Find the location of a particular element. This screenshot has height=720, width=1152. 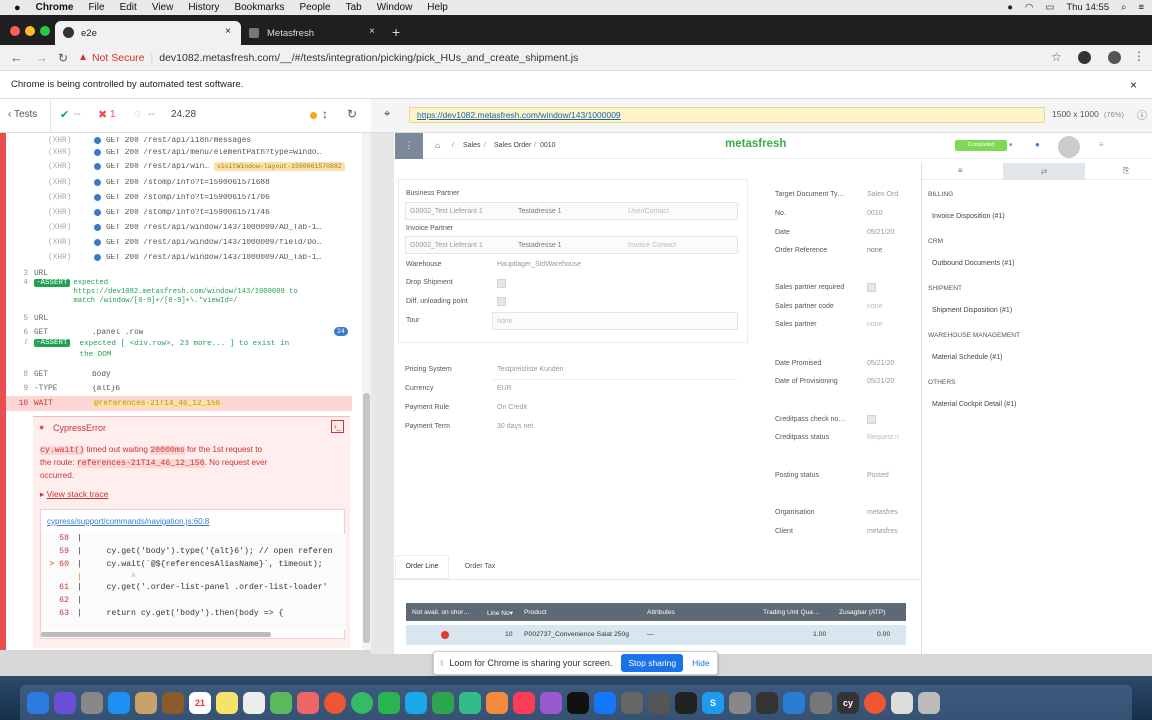

sales-partner-code-value: none is located at coordinates (875, 306).